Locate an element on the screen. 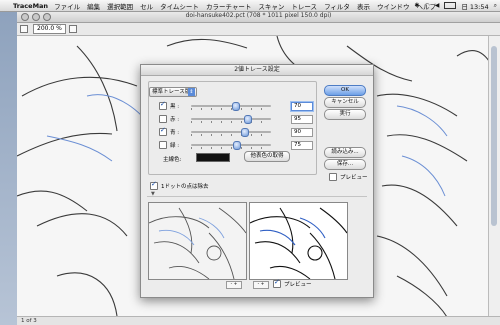  vertical-scrollbar is located at coordinates (494, 176).